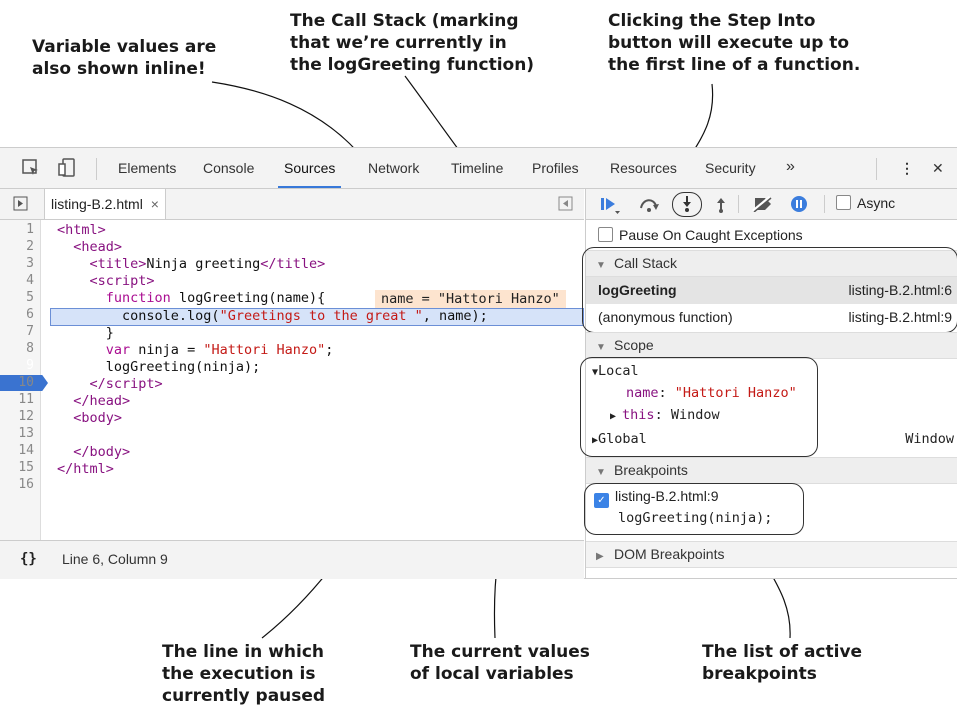  What do you see at coordinates (219, 350) in the screenshot?
I see `code-line-8: var ninja = "Hattori Hanzo";` at bounding box center [219, 350].